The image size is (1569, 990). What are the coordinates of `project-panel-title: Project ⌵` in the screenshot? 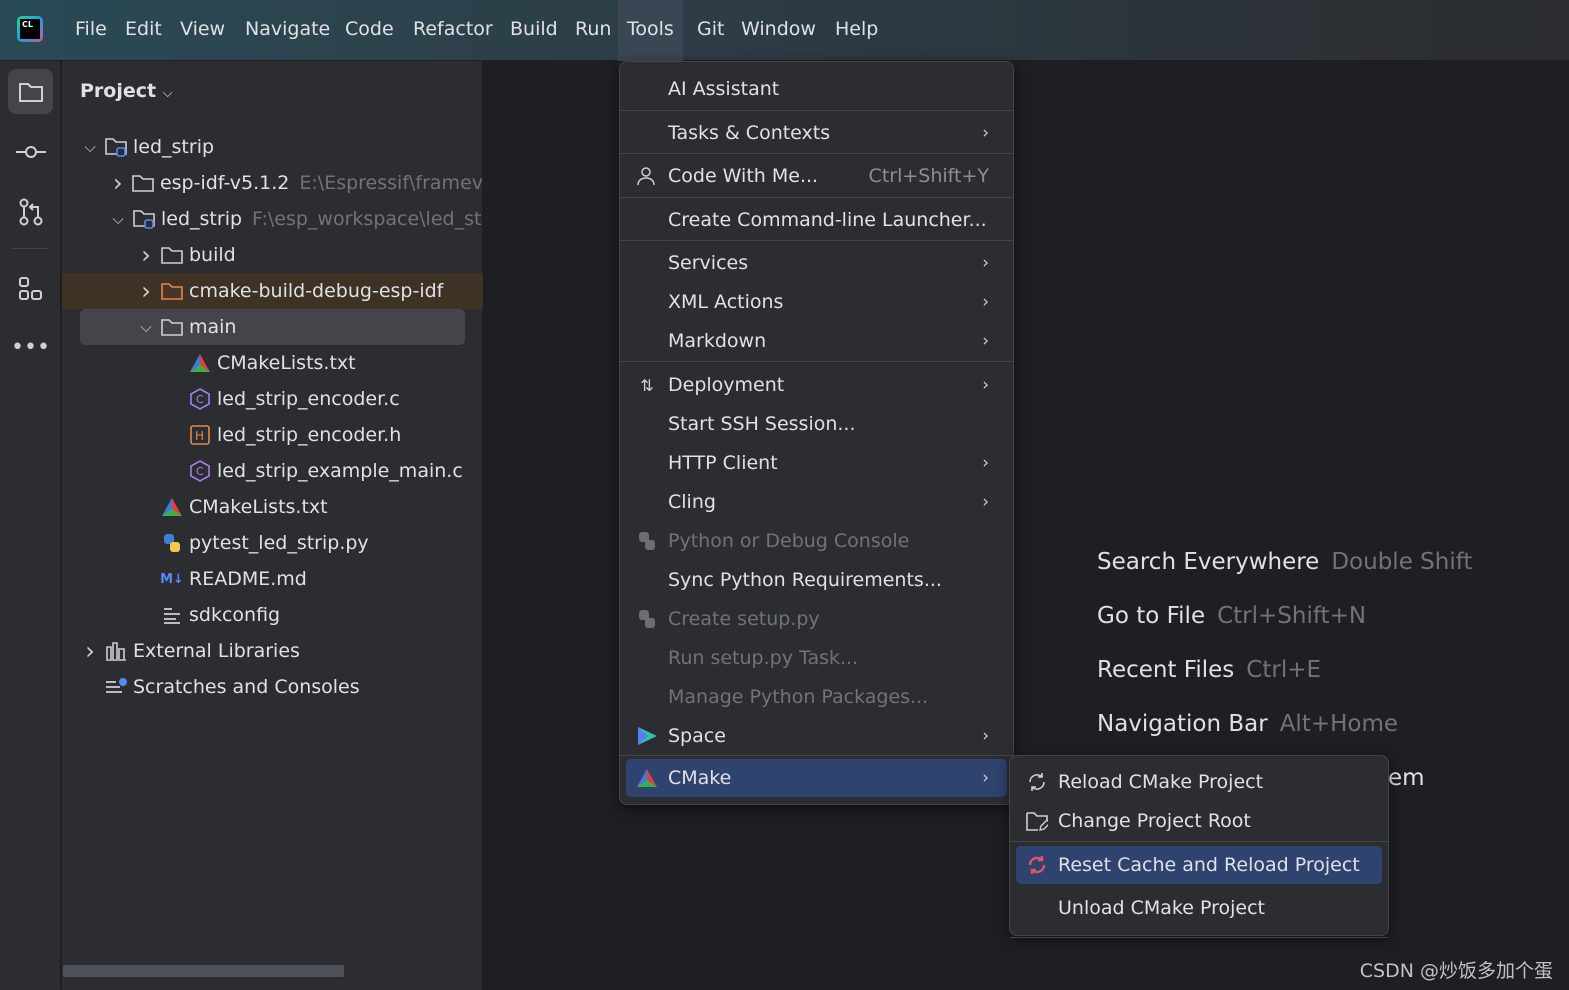 It's located at (126, 91).